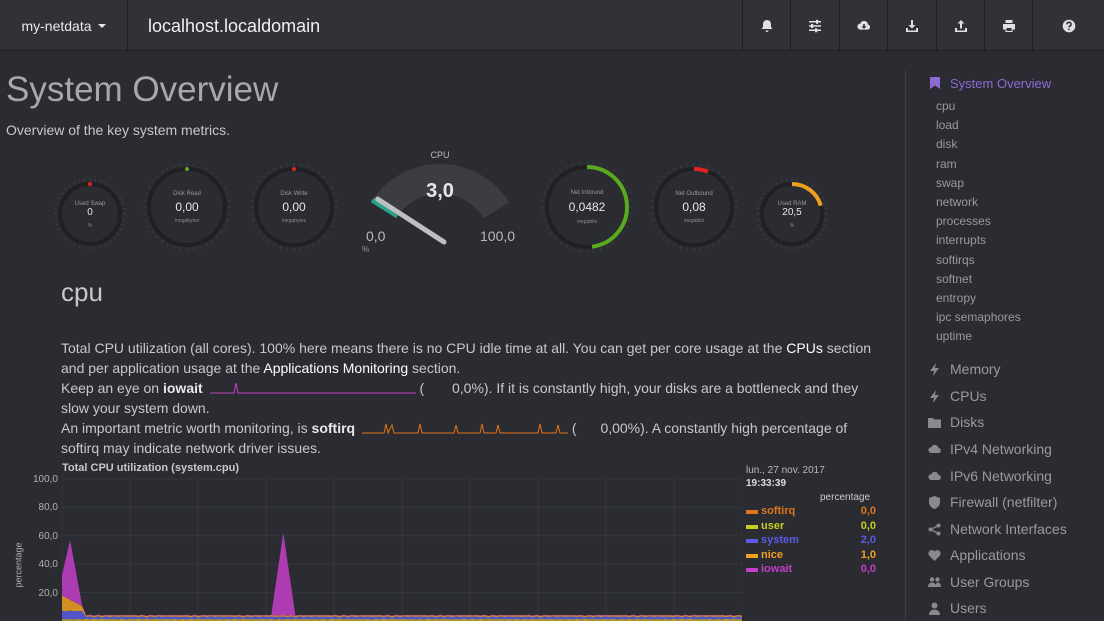 This screenshot has height=621, width=1104. What do you see at coordinates (946, 164) in the screenshot?
I see `sidebar-subitem-ram: ram` at bounding box center [946, 164].